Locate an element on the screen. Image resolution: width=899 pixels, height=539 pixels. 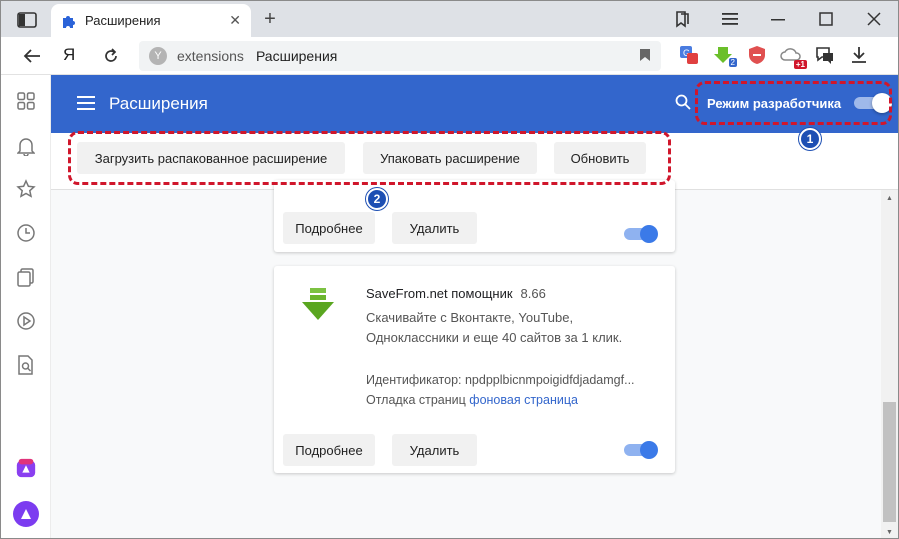
adguard-shield-icon is located at coordinates (757, 55).